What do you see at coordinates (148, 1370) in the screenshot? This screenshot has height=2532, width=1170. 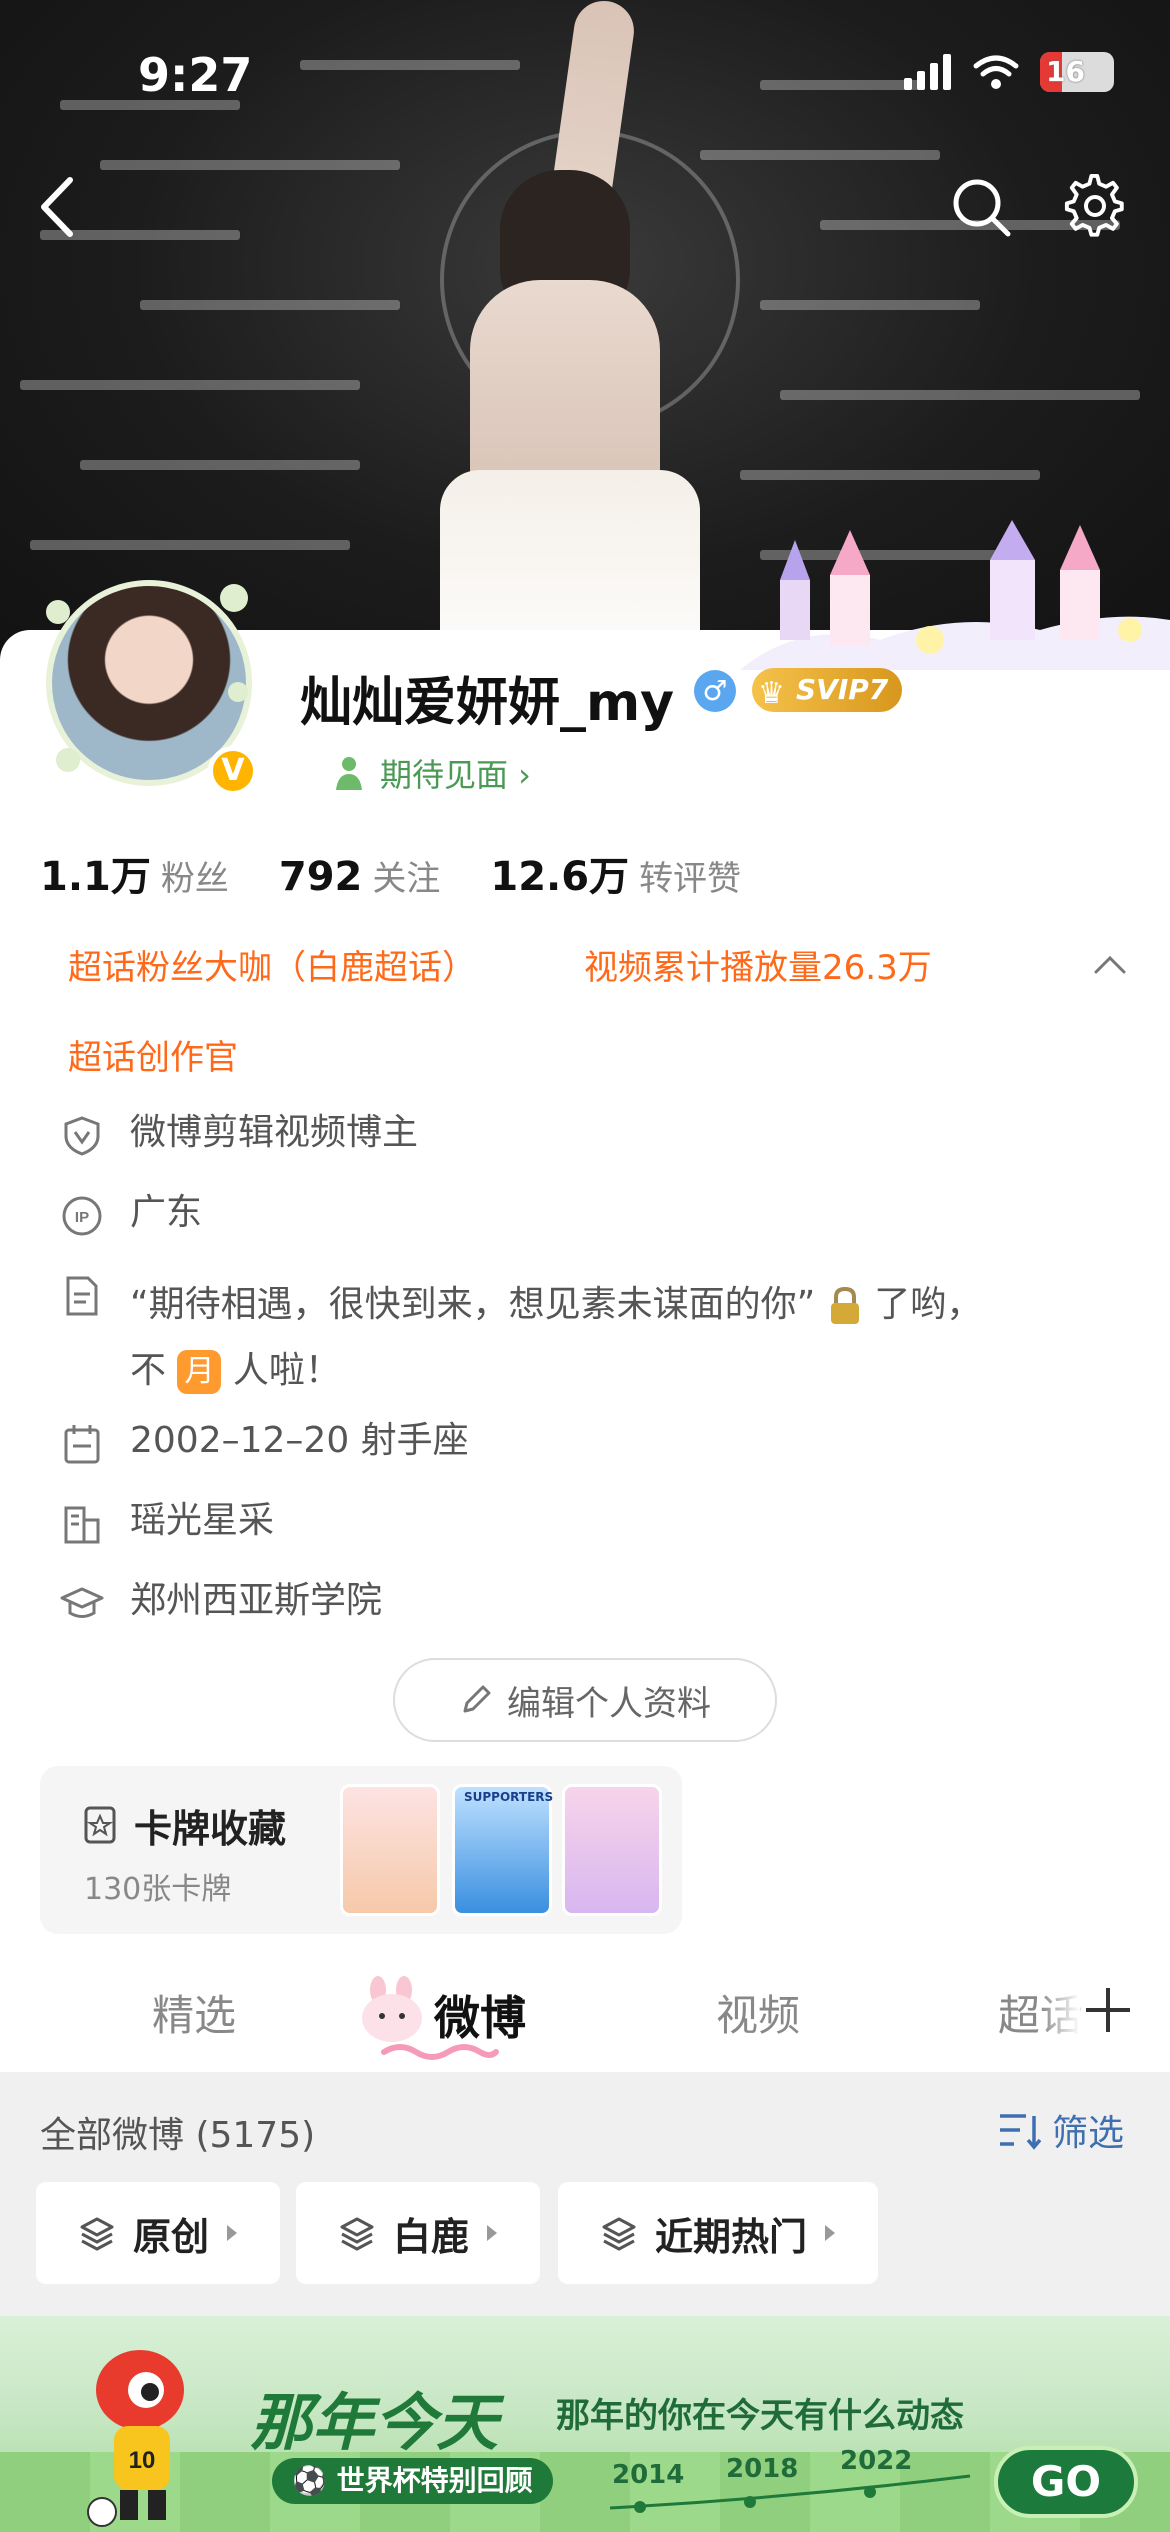 I see `bio-text-3: 不` at bounding box center [148, 1370].